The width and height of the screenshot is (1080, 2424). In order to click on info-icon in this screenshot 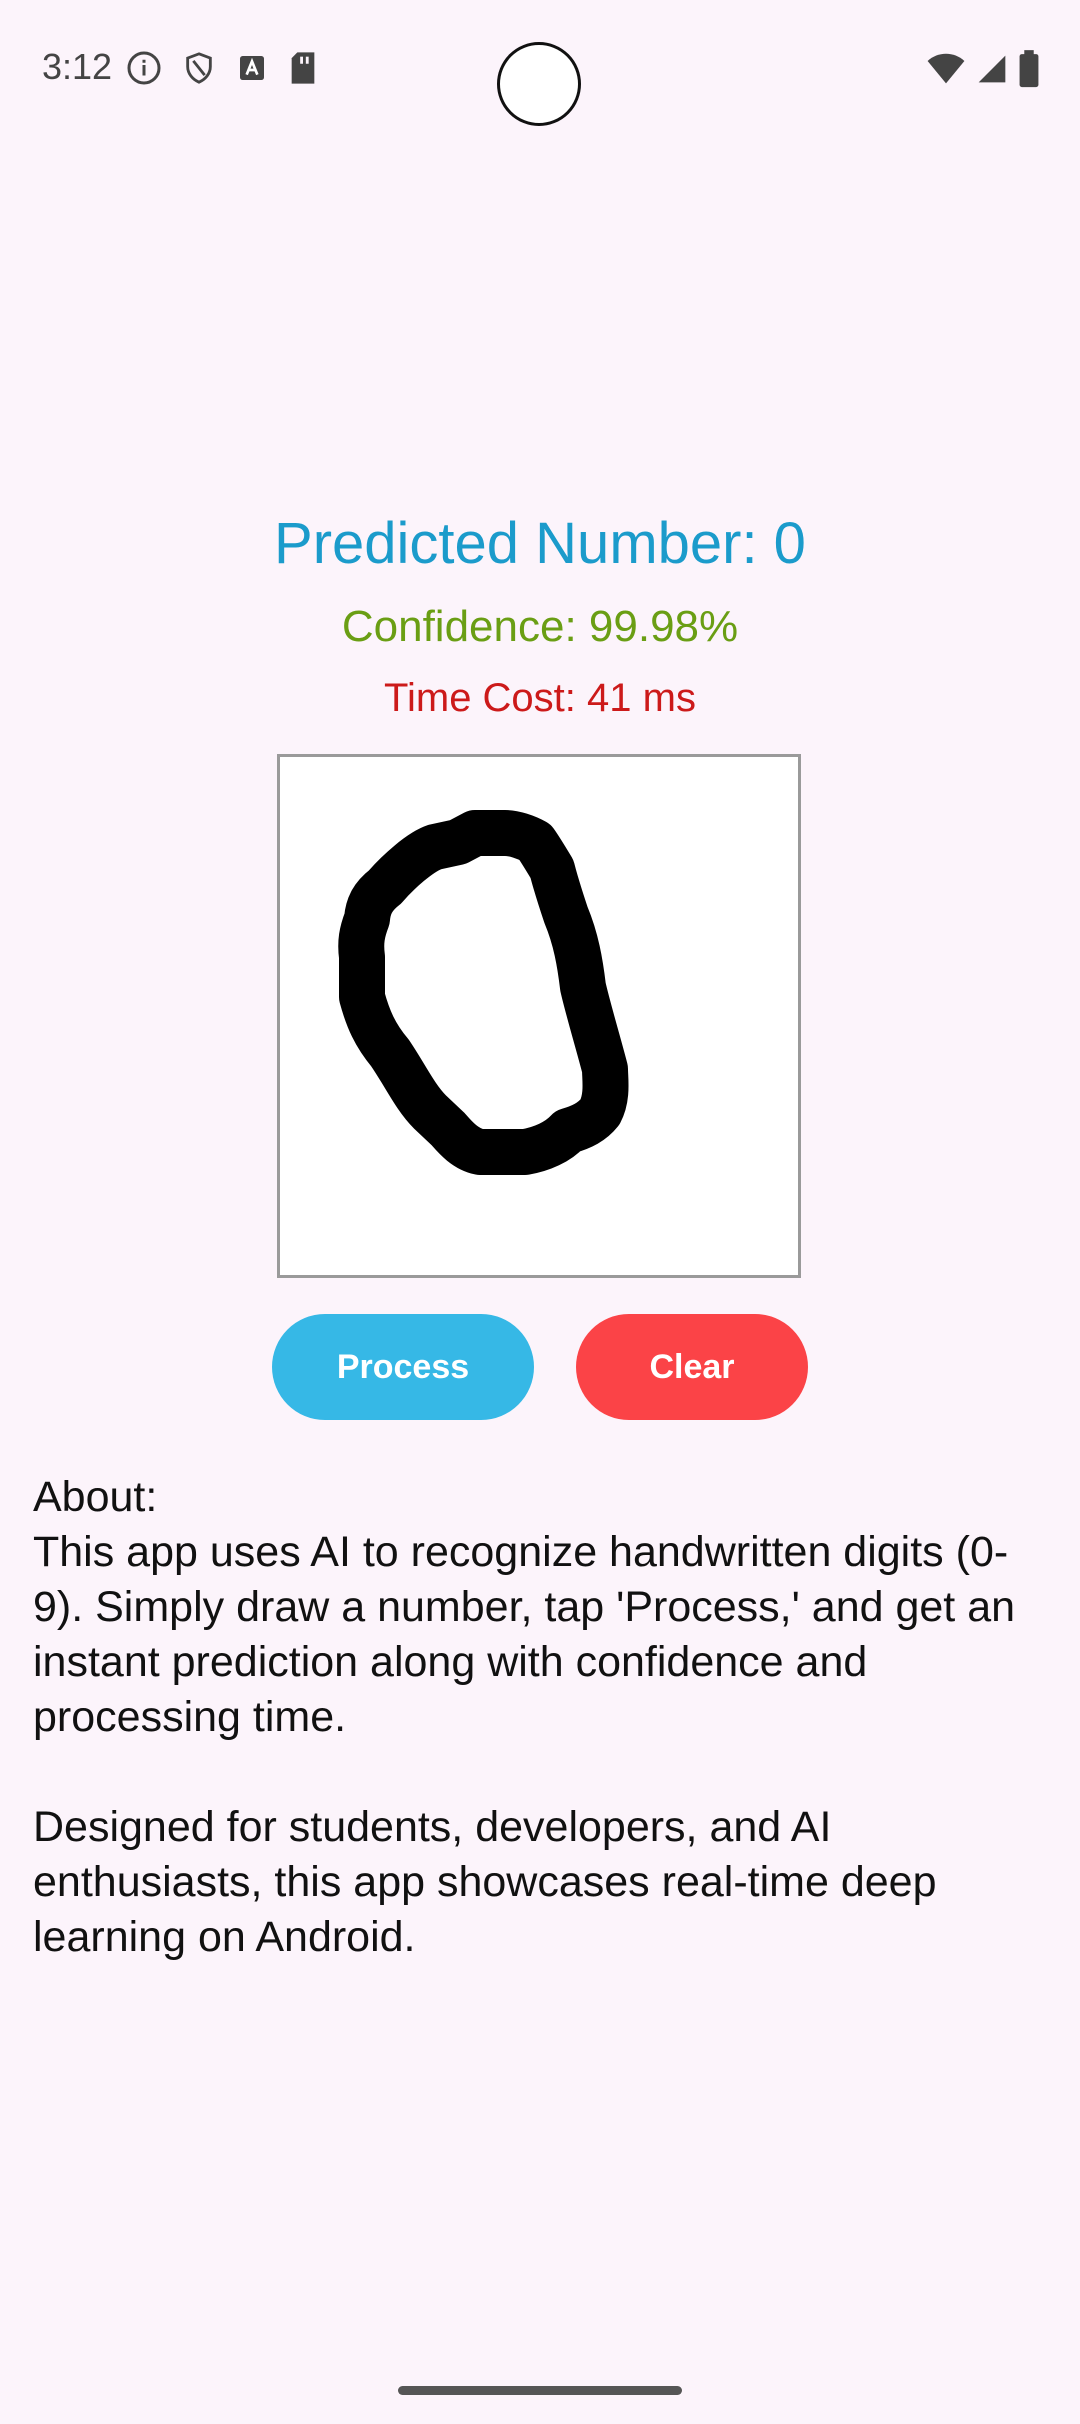, I will do `click(144, 68)`.